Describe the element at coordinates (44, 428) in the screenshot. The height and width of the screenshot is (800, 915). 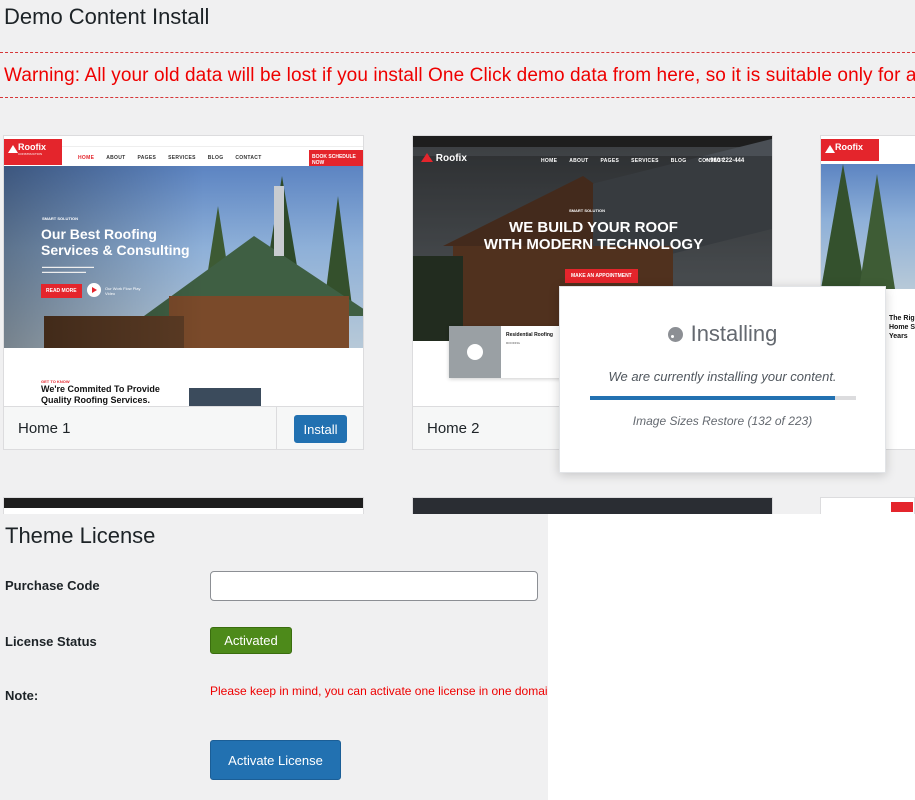
I see `demo-name: Home 1` at that location.